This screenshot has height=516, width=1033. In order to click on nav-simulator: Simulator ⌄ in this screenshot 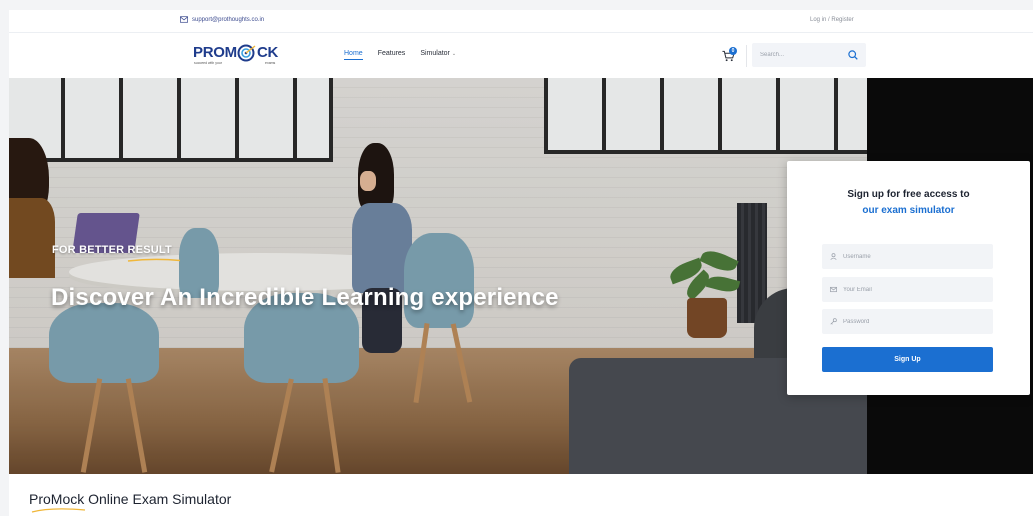, I will do `click(438, 55)`.